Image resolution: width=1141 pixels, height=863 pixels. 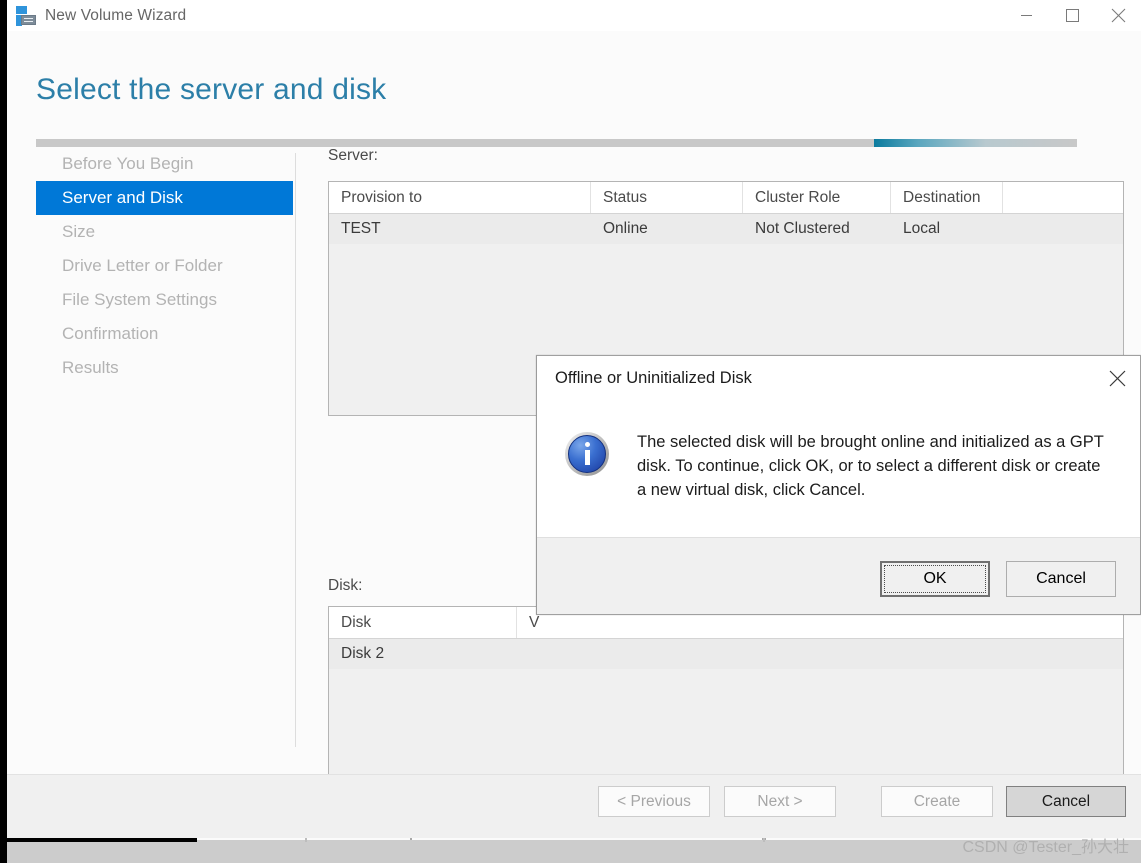 I want to click on dialog-close-button, so click(x=1117, y=378).